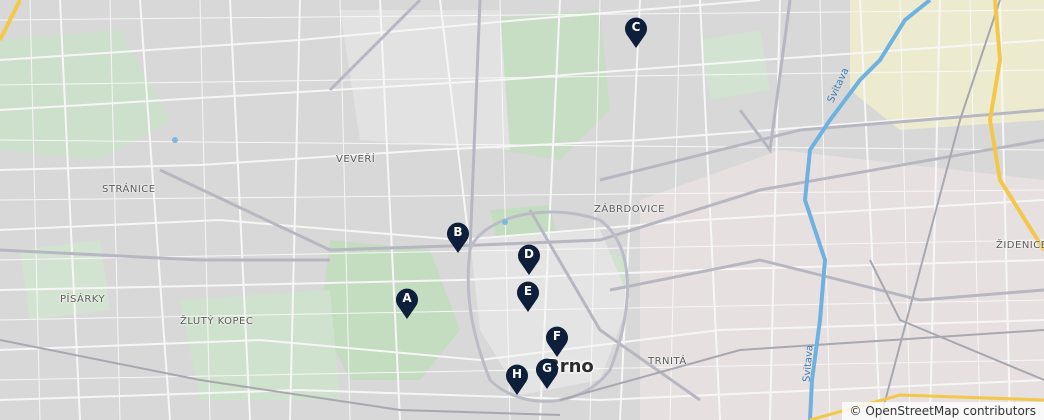  What do you see at coordinates (356, 159) in the screenshot?
I see `district-label-veveri: Veveří` at bounding box center [356, 159].